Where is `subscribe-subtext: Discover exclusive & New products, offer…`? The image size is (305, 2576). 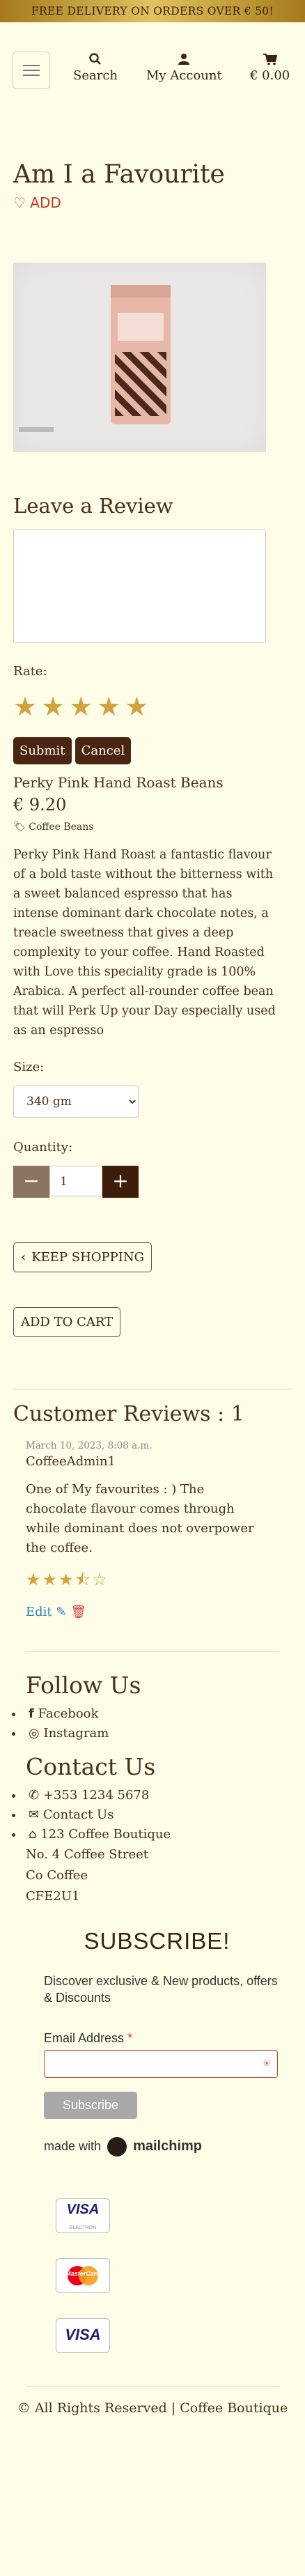 subscribe-subtext: Discover exclusive & New products, offer… is located at coordinates (161, 1989).